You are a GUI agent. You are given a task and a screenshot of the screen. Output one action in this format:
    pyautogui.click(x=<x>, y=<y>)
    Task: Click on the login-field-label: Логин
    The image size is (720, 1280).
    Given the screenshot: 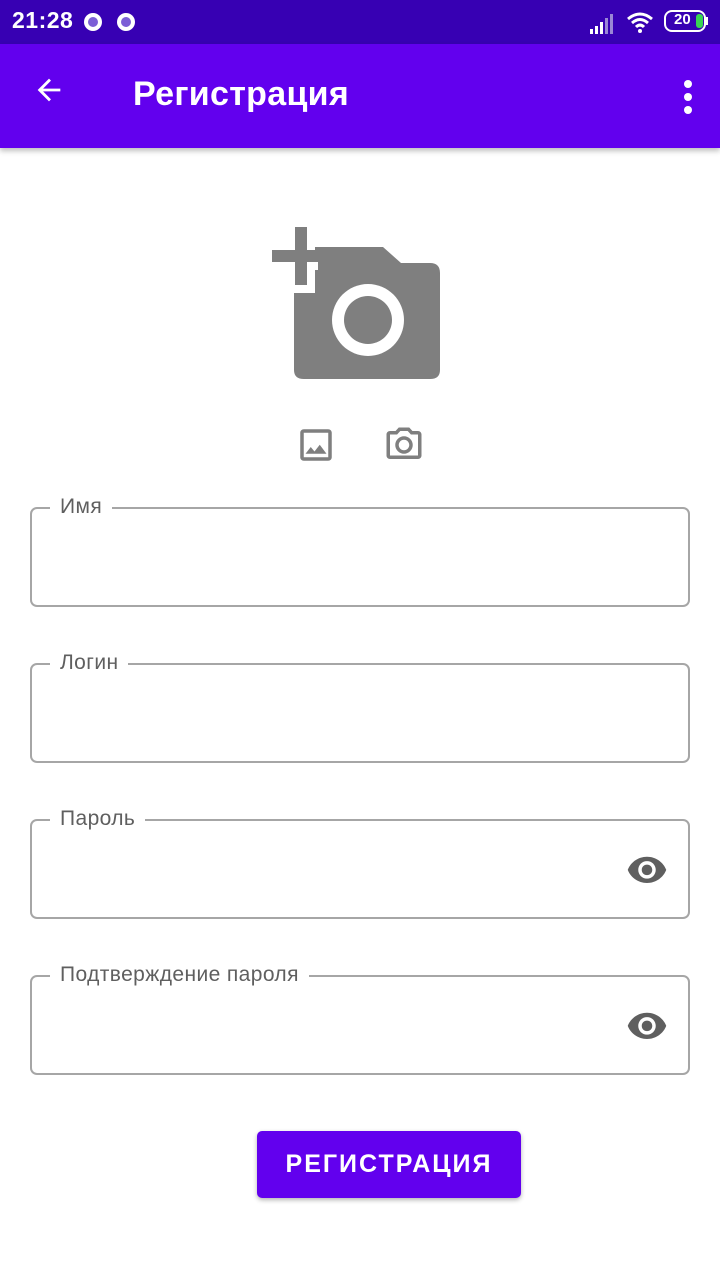 What is the action you would take?
    pyautogui.click(x=89, y=663)
    